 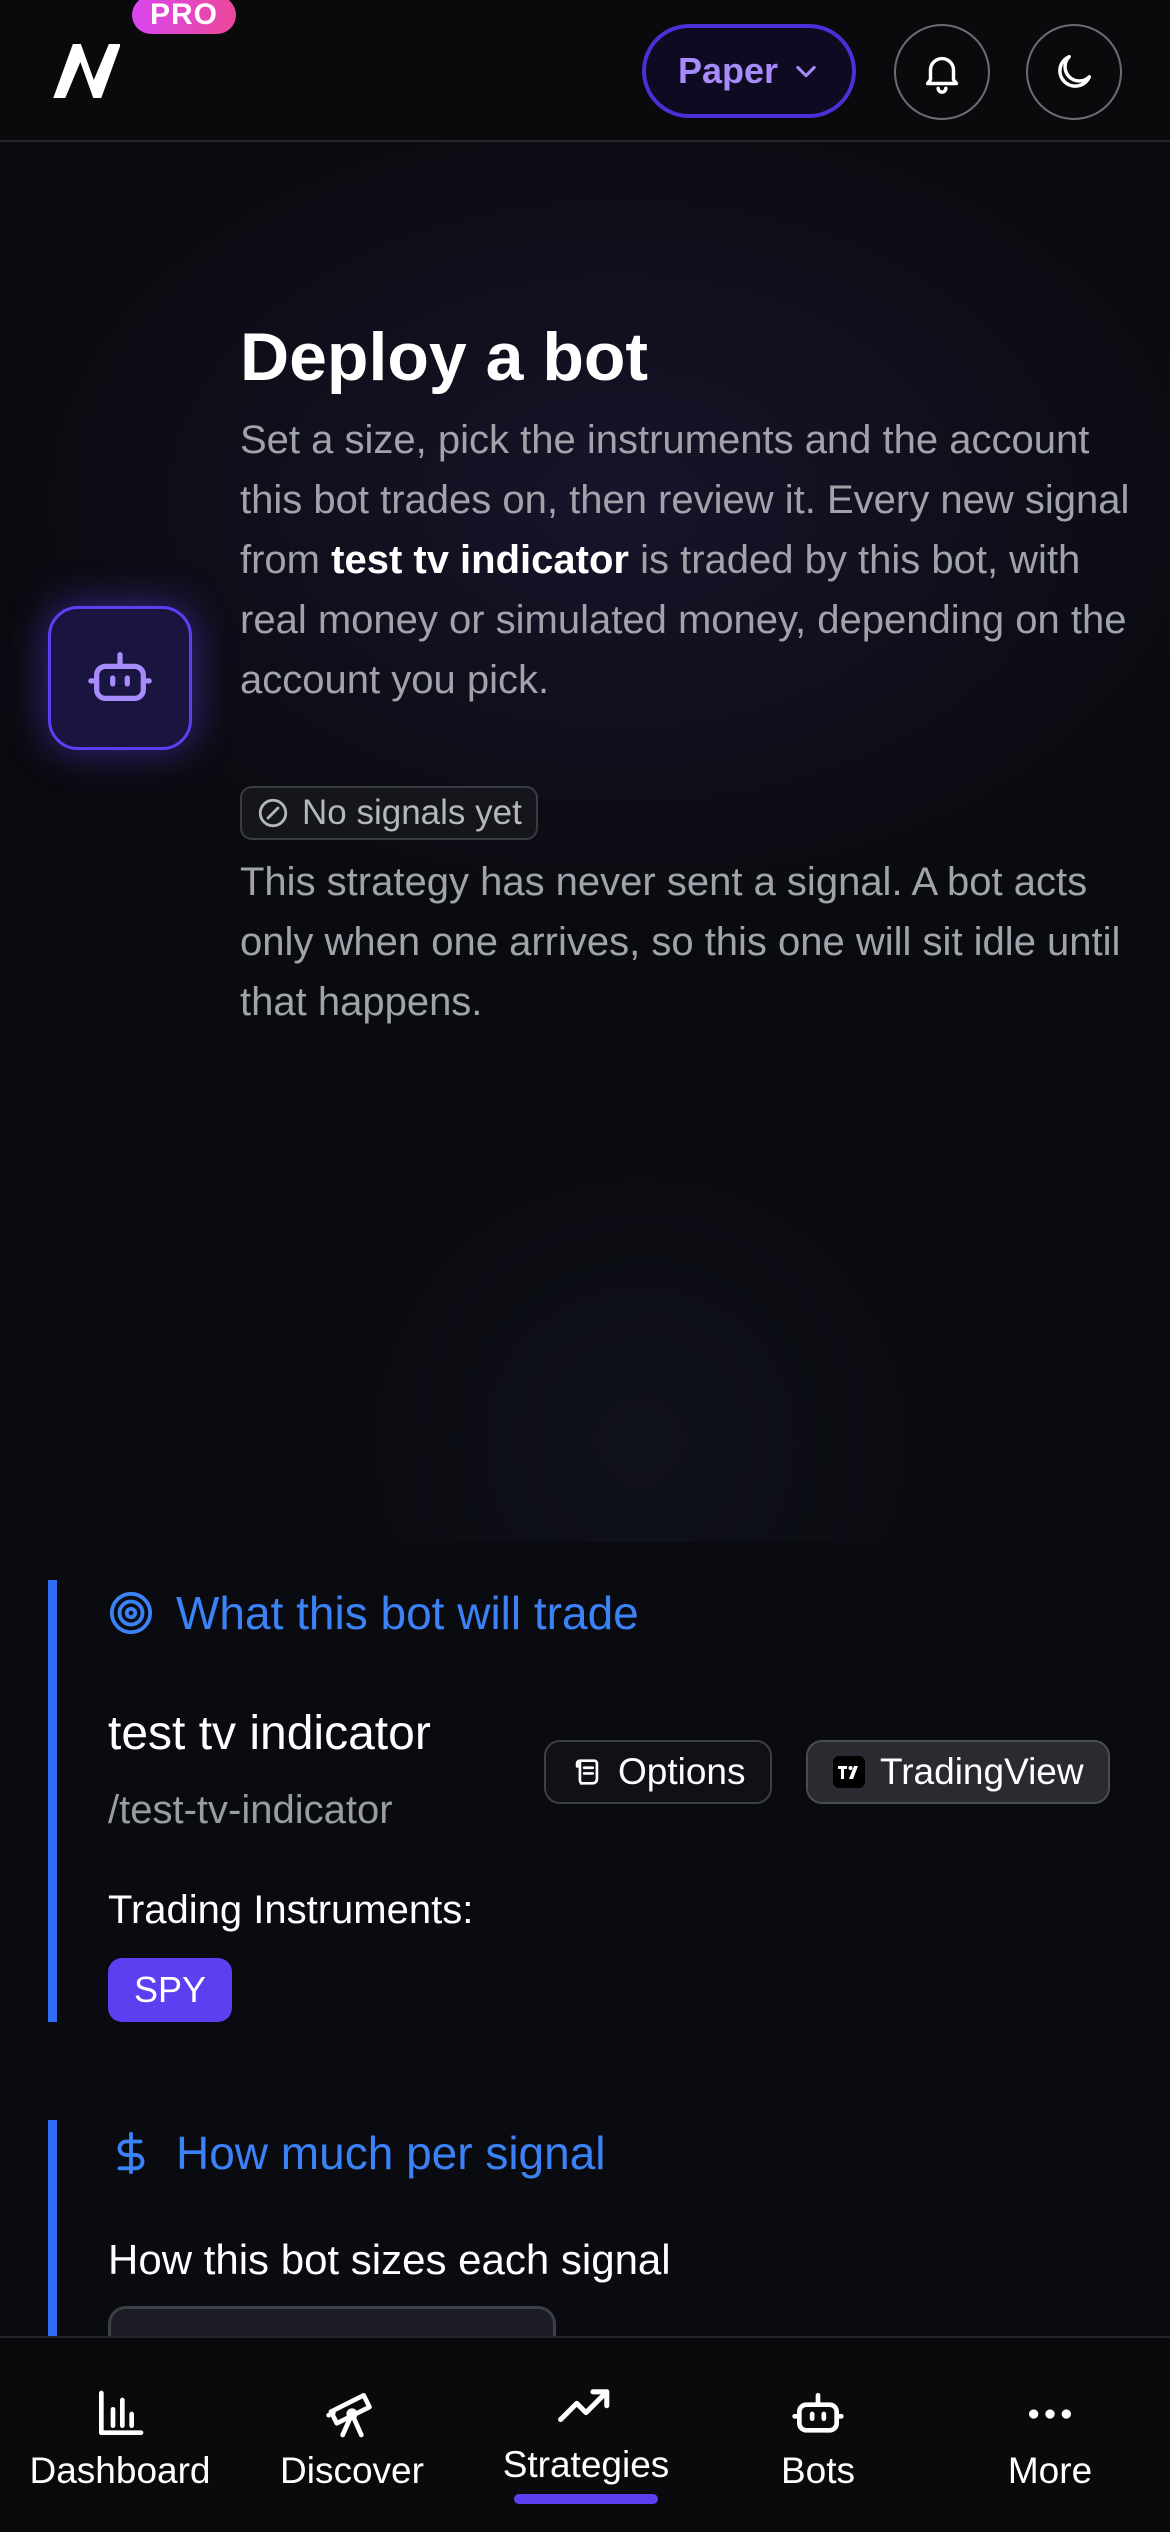 I want to click on no-entry-icon, so click(x=273, y=813).